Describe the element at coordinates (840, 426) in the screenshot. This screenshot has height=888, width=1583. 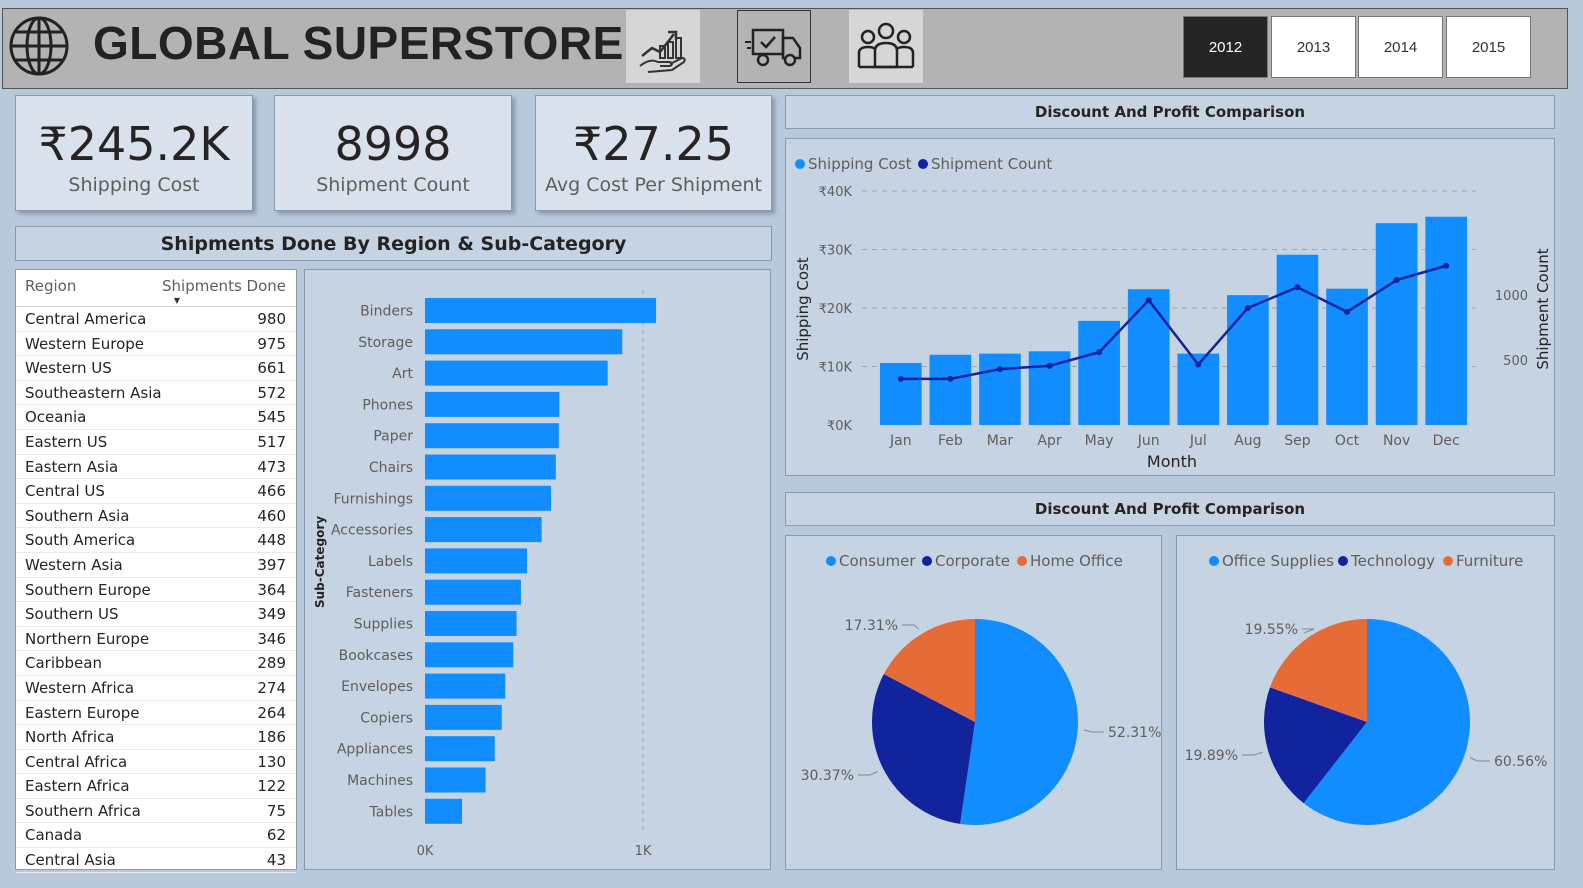
I see `y-tick-label: ₹0K` at that location.